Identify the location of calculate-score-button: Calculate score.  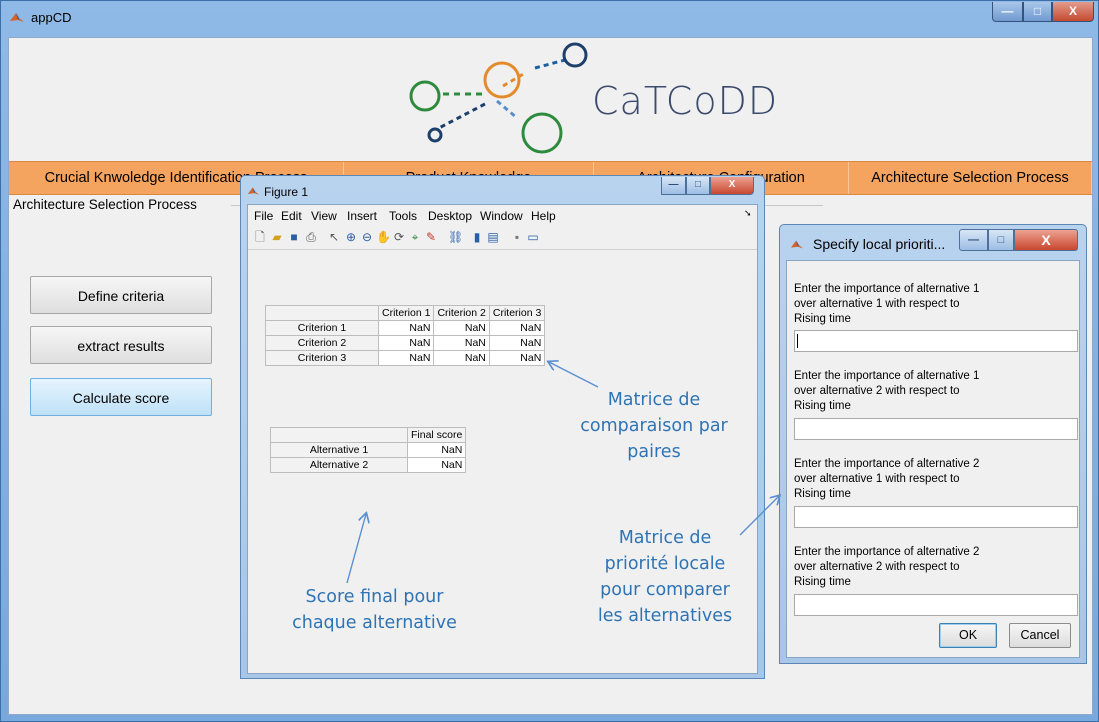
(121, 397).